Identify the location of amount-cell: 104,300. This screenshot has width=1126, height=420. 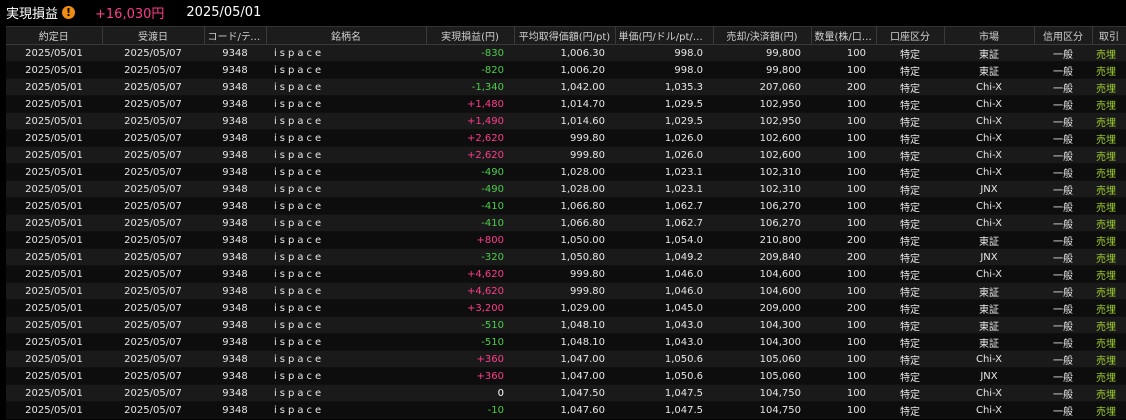
(762, 342).